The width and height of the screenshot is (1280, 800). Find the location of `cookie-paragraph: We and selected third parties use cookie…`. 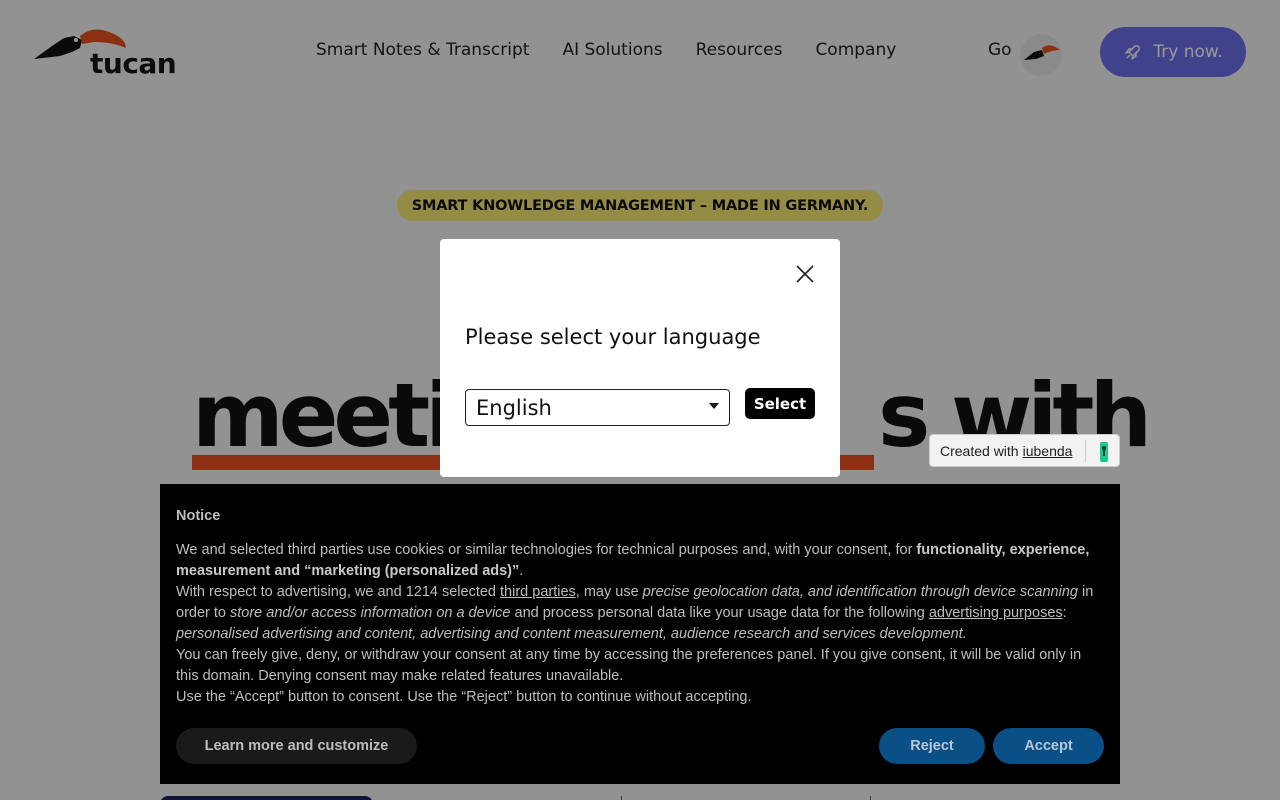

cookie-paragraph: We and selected third parties use cookie… is located at coordinates (636, 561).